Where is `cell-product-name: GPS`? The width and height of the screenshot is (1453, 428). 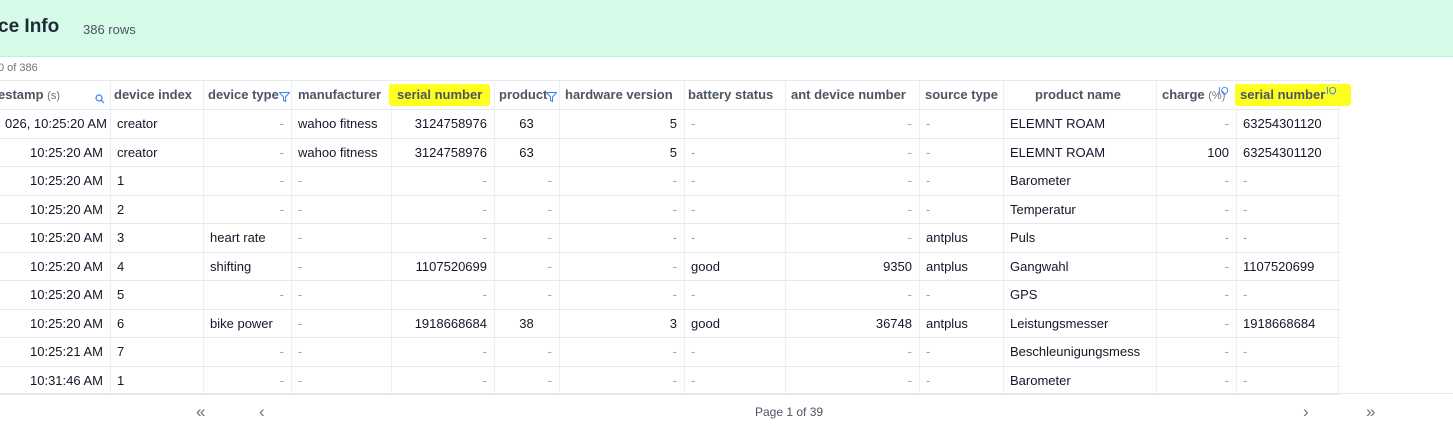 cell-product-name: GPS is located at coordinates (1024, 294).